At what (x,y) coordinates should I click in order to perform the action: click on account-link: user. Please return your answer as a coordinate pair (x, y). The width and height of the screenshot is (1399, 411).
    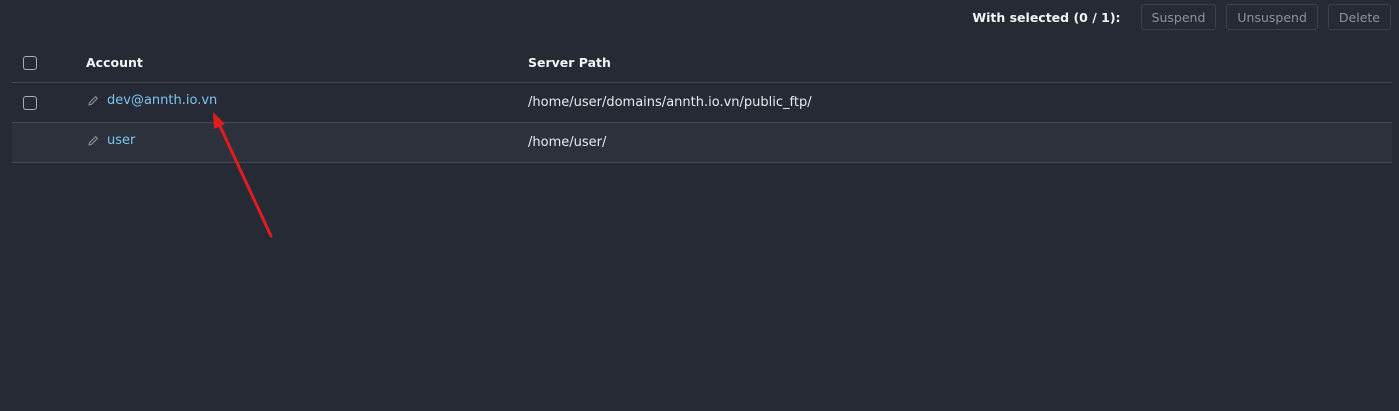
    Looking at the image, I should click on (110, 140).